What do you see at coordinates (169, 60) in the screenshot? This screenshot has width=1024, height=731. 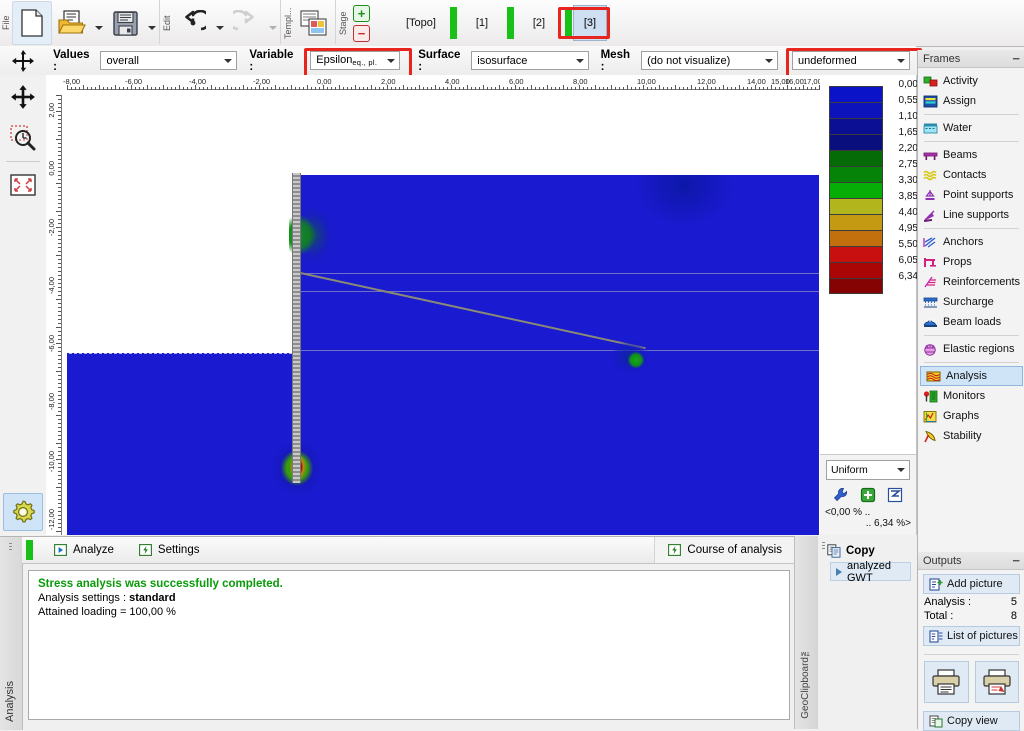 I see `values-select: overall` at bounding box center [169, 60].